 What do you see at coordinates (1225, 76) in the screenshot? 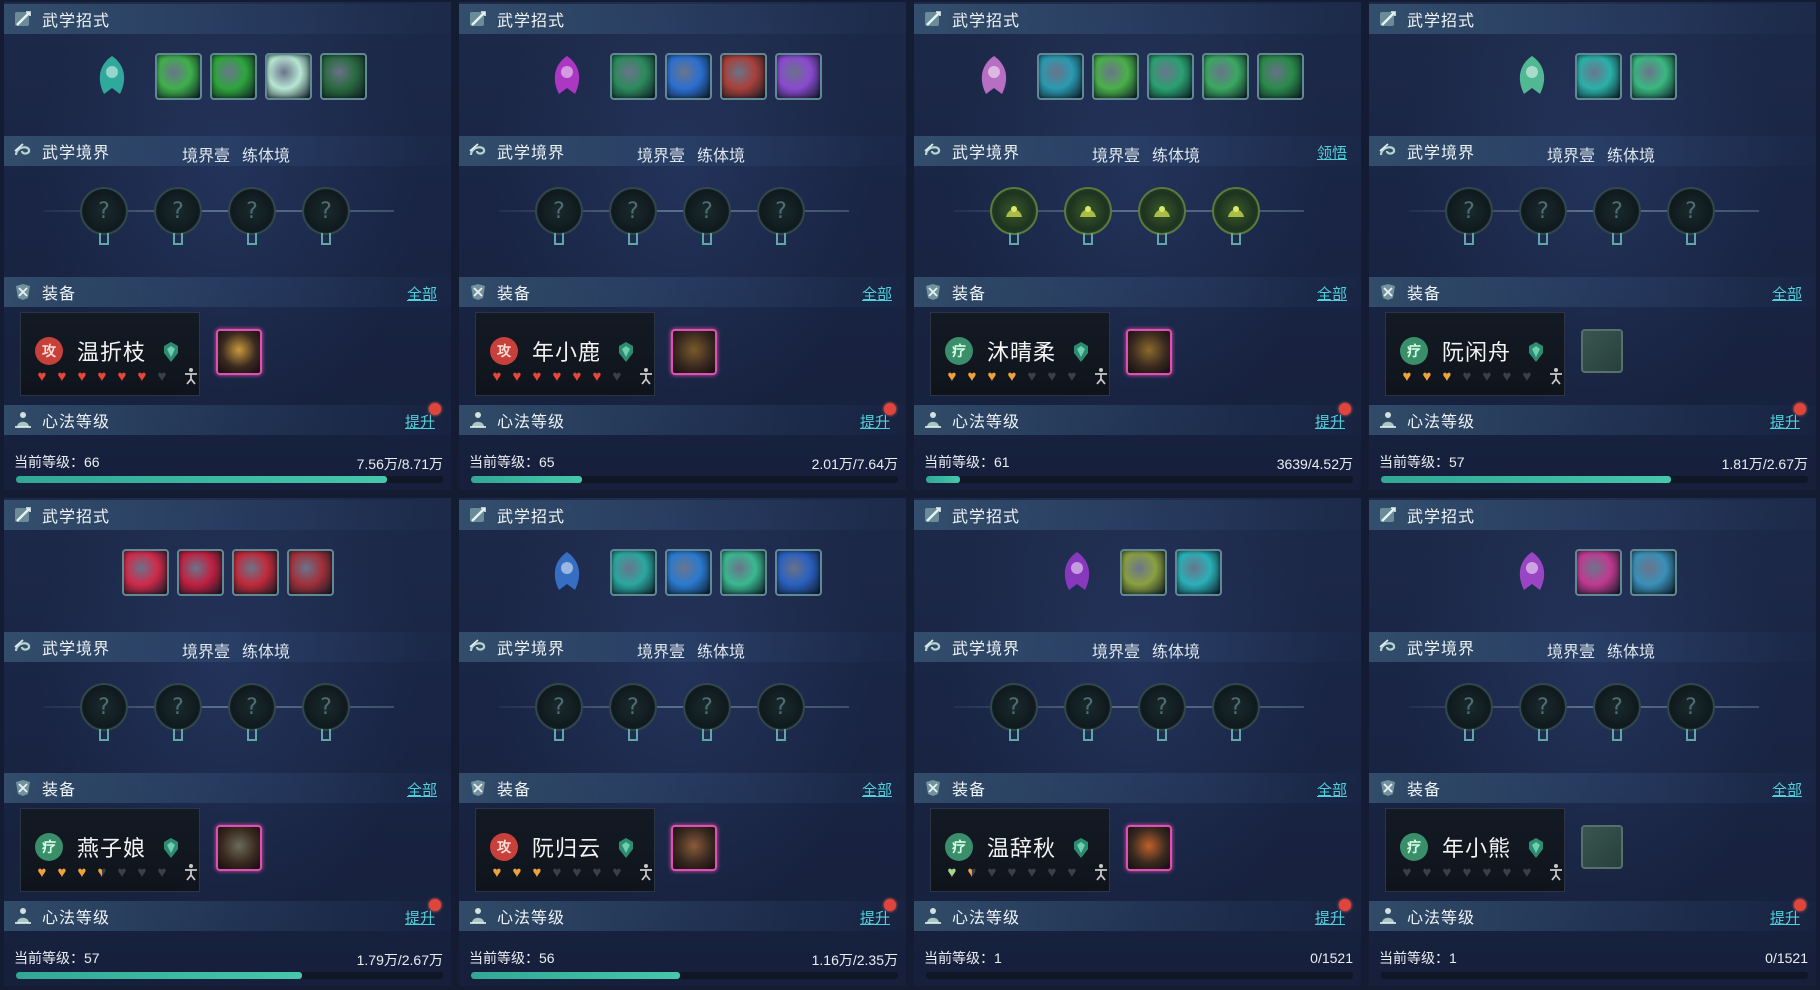
I see `leaf-icon` at bounding box center [1225, 76].